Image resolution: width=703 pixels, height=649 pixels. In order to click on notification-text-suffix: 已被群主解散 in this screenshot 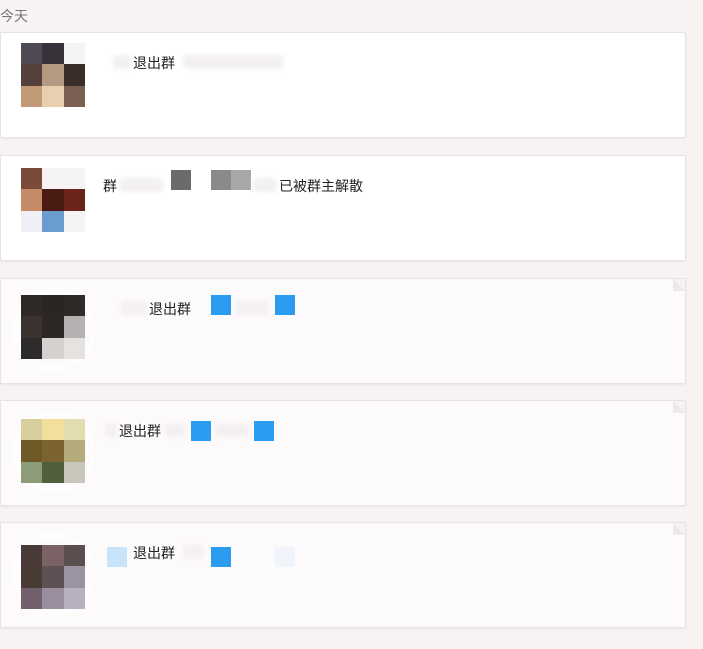, I will do `click(321, 187)`.